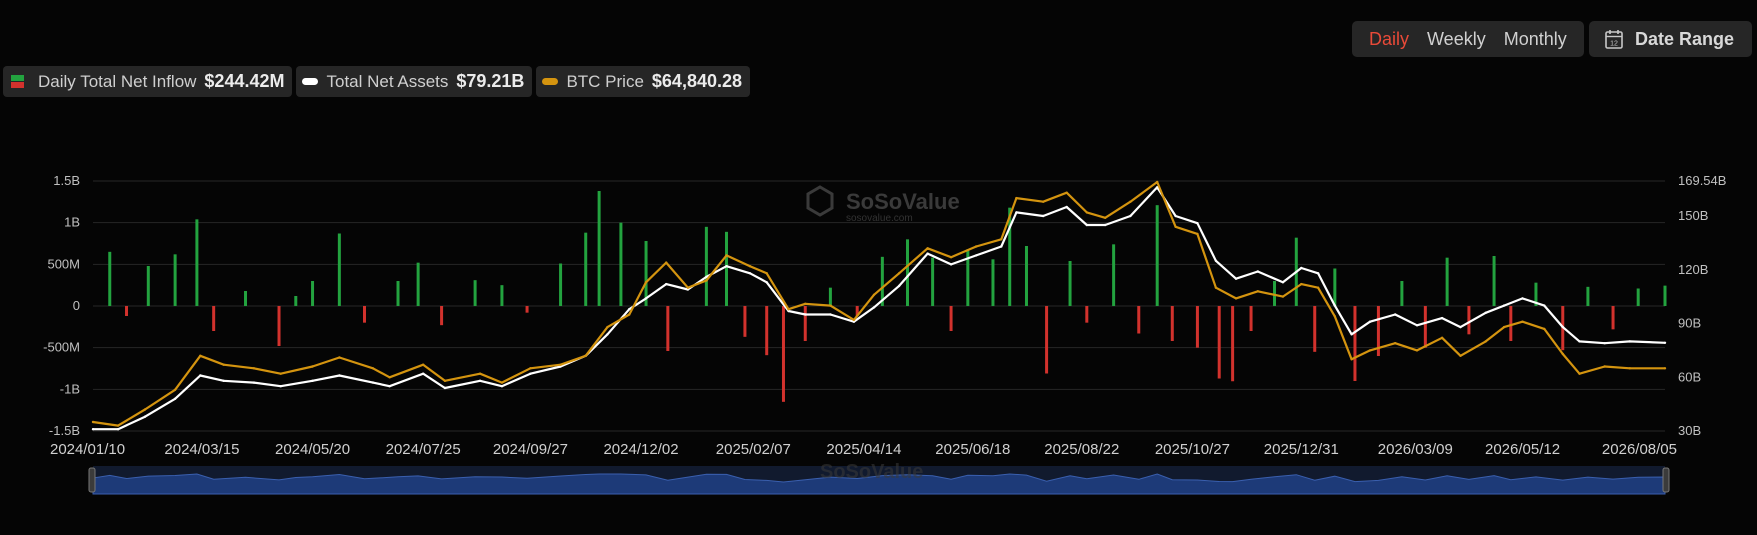  I want to click on range-navigator: SoSoValue, so click(879, 478).